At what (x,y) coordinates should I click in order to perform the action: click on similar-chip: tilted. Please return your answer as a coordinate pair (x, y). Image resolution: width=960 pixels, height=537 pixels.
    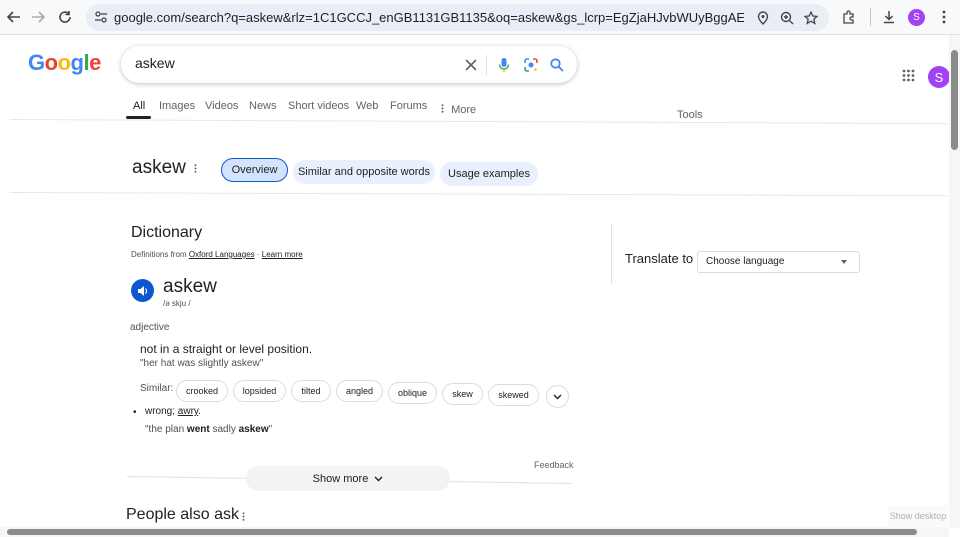
    Looking at the image, I should click on (311, 391).